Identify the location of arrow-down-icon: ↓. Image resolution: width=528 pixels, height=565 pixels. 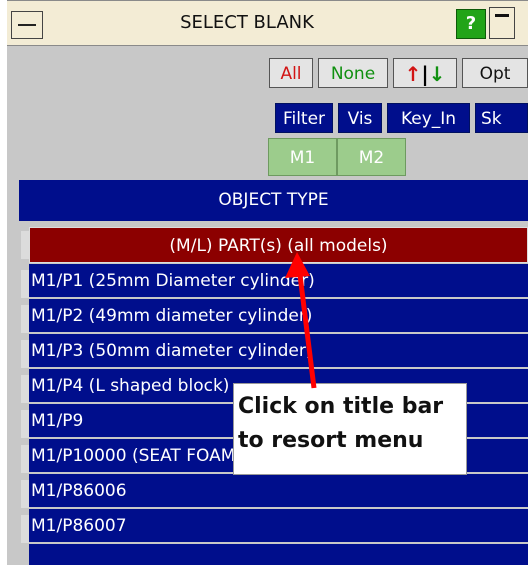
(437, 74).